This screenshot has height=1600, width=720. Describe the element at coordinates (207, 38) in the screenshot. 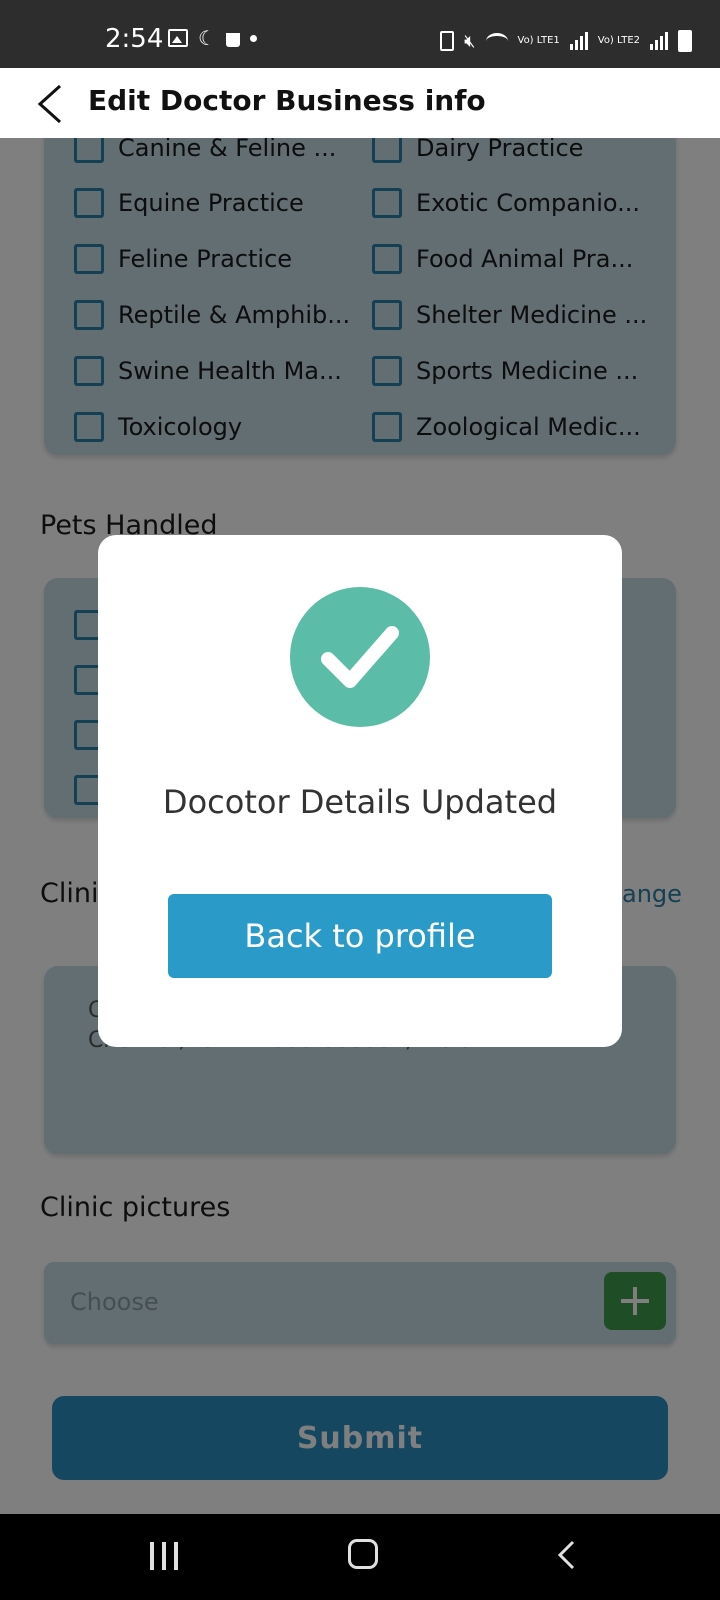

I see `moon-icon: ☾` at that location.